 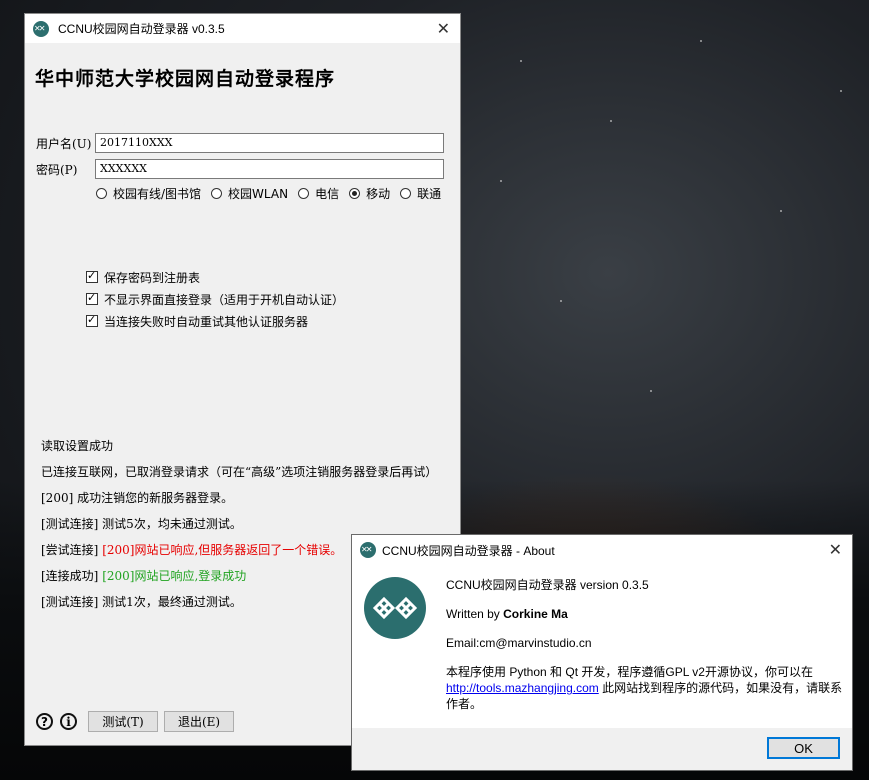 I want to click on info-icon: i, so click(x=68, y=721).